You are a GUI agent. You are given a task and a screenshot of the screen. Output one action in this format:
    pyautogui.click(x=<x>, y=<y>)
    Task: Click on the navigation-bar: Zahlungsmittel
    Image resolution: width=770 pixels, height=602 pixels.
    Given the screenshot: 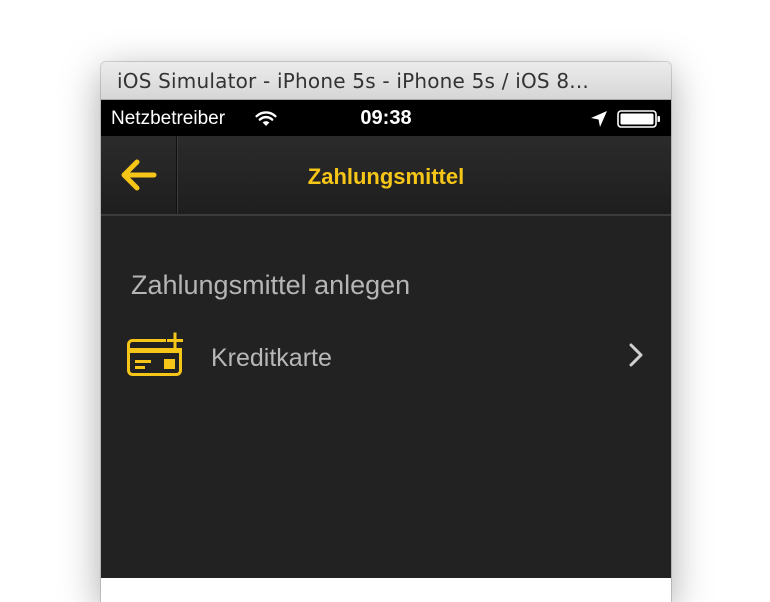 What is the action you would take?
    pyautogui.click(x=386, y=176)
    